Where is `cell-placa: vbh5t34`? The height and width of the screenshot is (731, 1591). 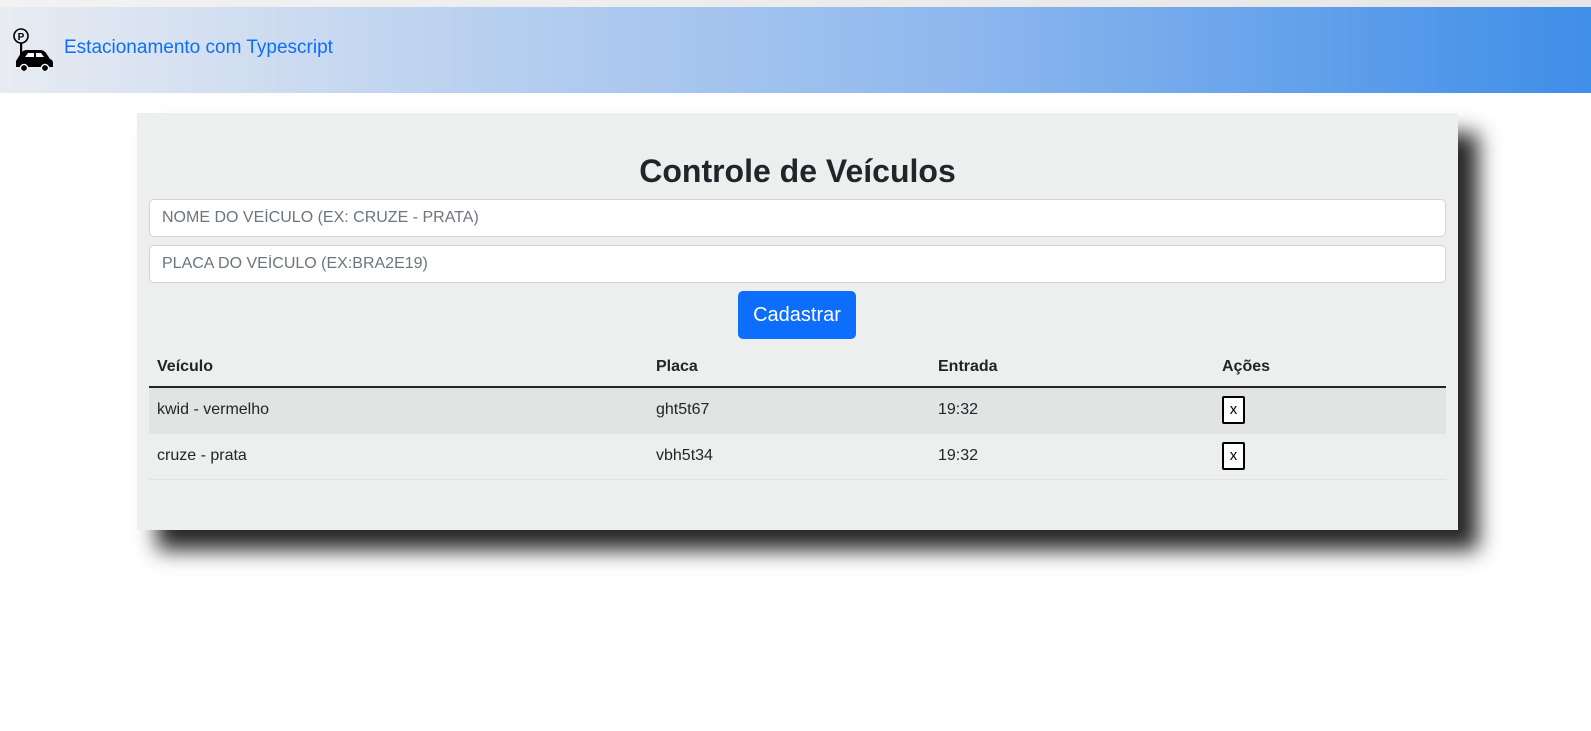
cell-placa: vbh5t34 is located at coordinates (789, 456).